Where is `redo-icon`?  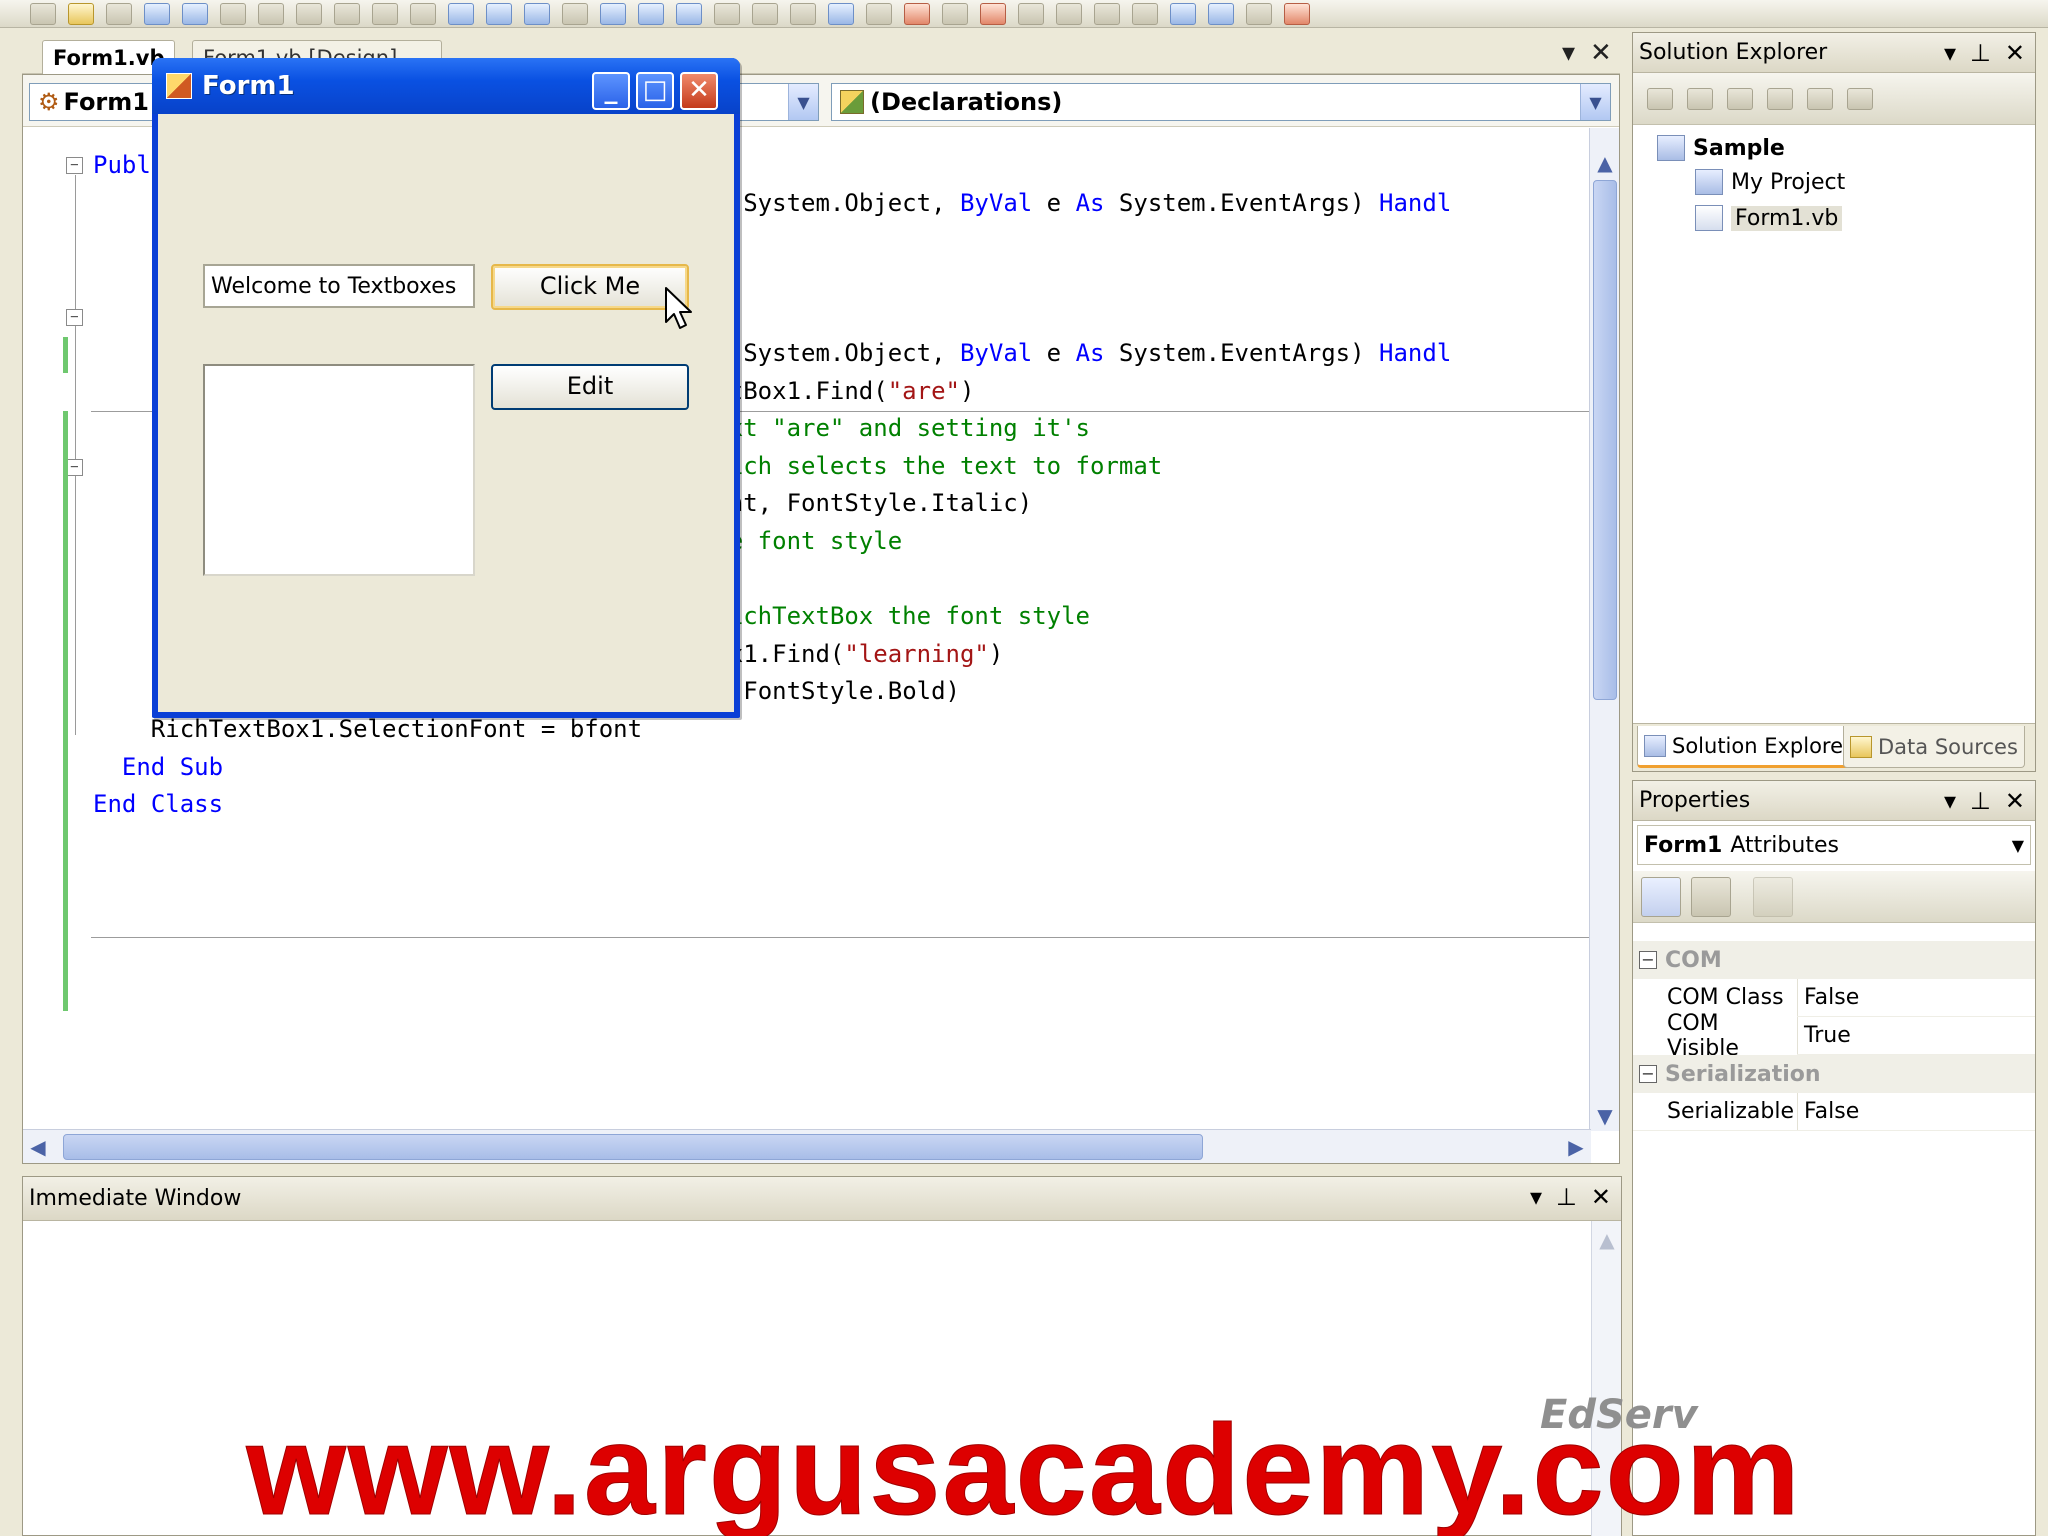
redo-icon is located at coordinates (499, 13).